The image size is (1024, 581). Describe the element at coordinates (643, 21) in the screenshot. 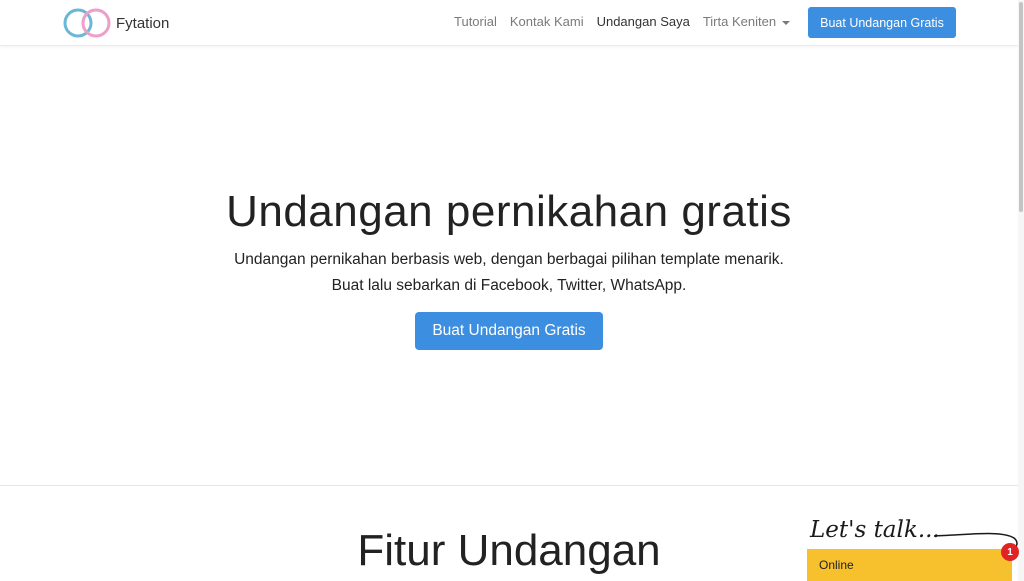

I see `nav-link-undangan-saya: Undangan Saya` at that location.